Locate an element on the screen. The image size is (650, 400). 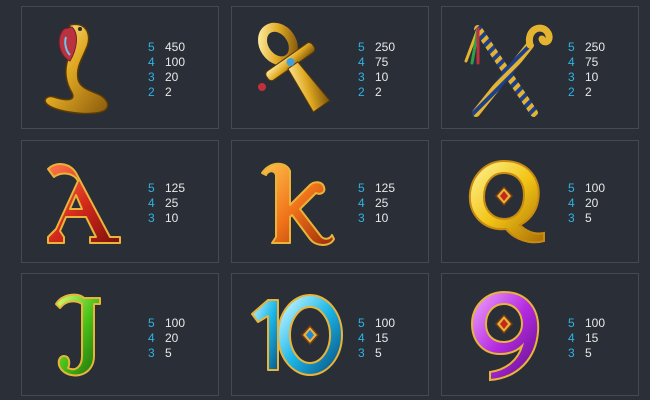
paytable-cell-10: 5 100 4 15 35 is located at coordinates (330, 334).